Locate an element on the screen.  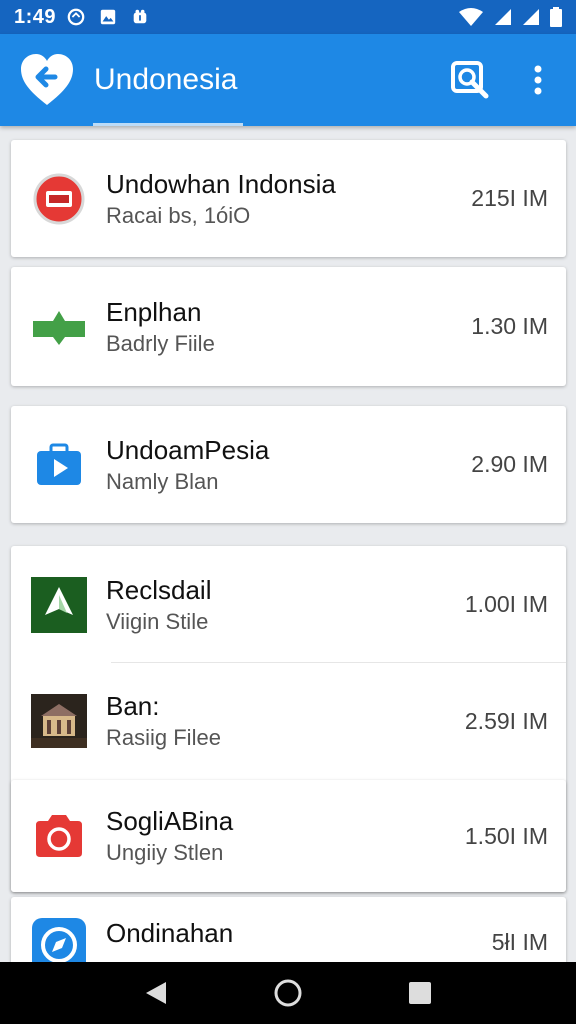
item-subtitle: Namly Blan is located at coordinates (162, 481).